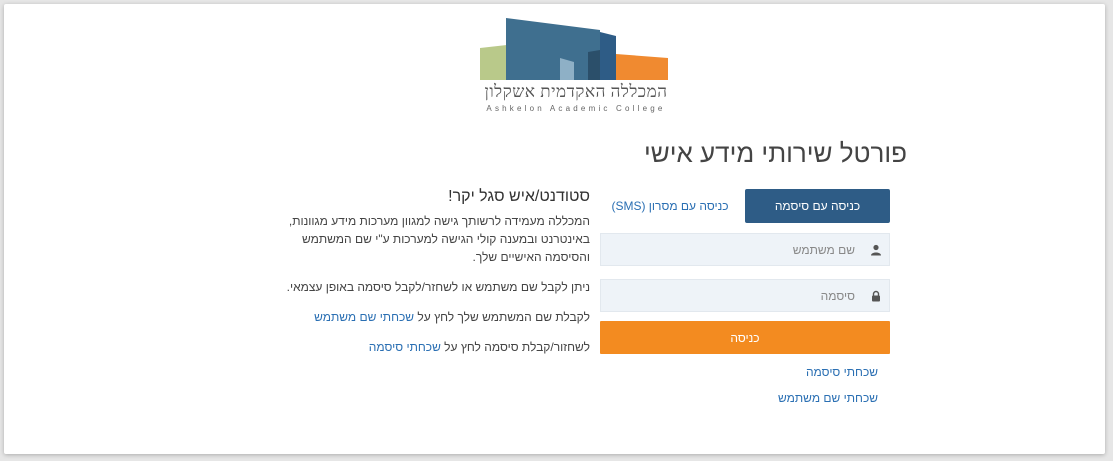 Image resolution: width=1113 pixels, height=461 pixels. Describe the element at coordinates (670, 206) in the screenshot. I see `tab-sms-login: כניסה עם מסרון (SMS)` at that location.